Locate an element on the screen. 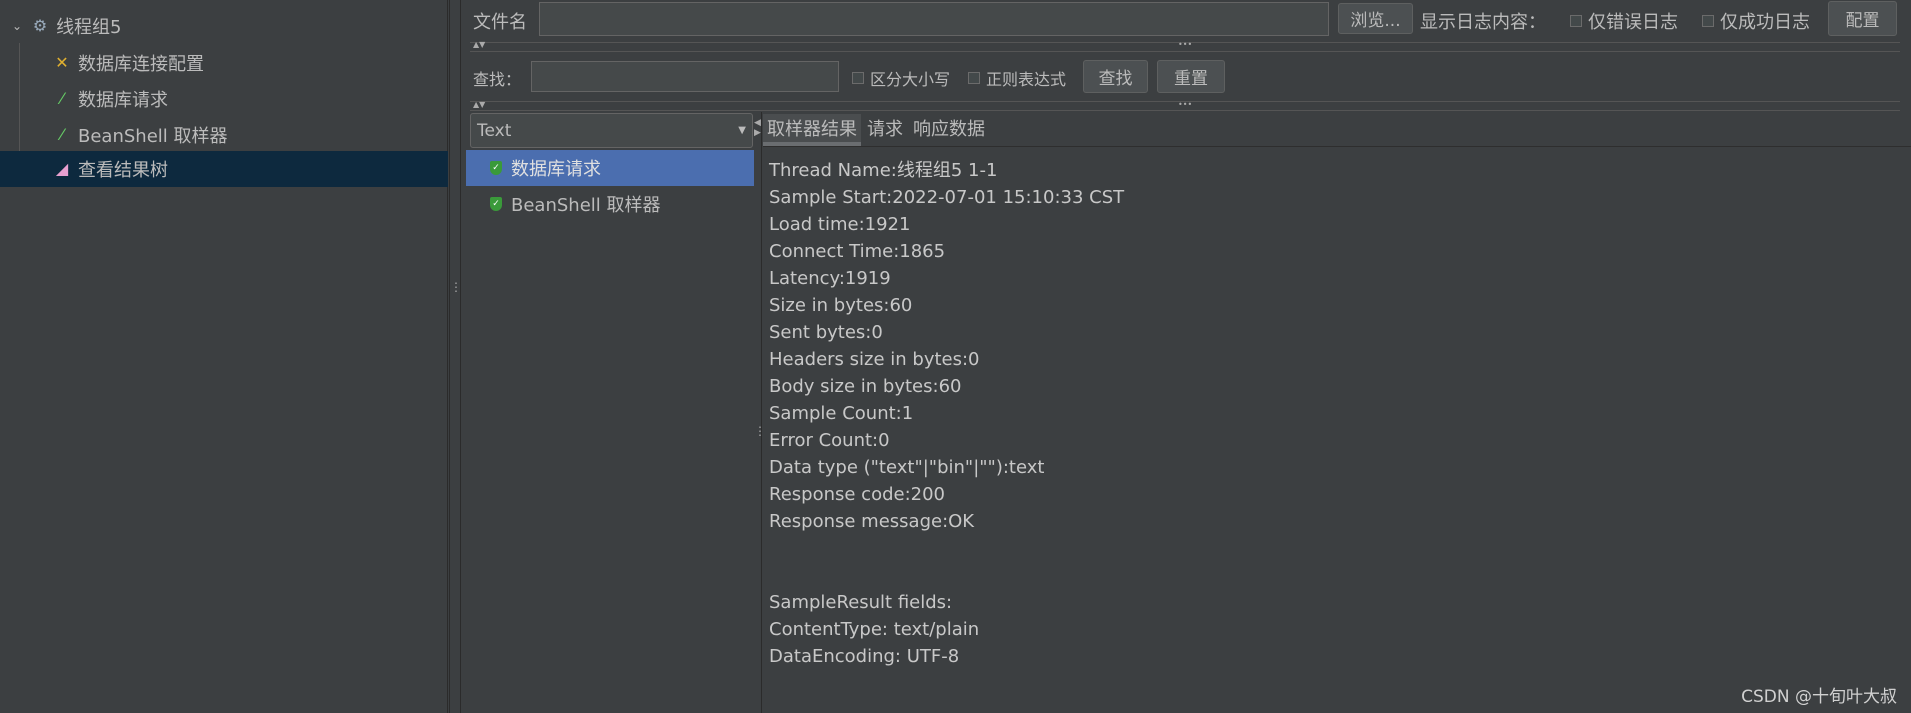  renderer-select: Text ▼ is located at coordinates (611, 130).